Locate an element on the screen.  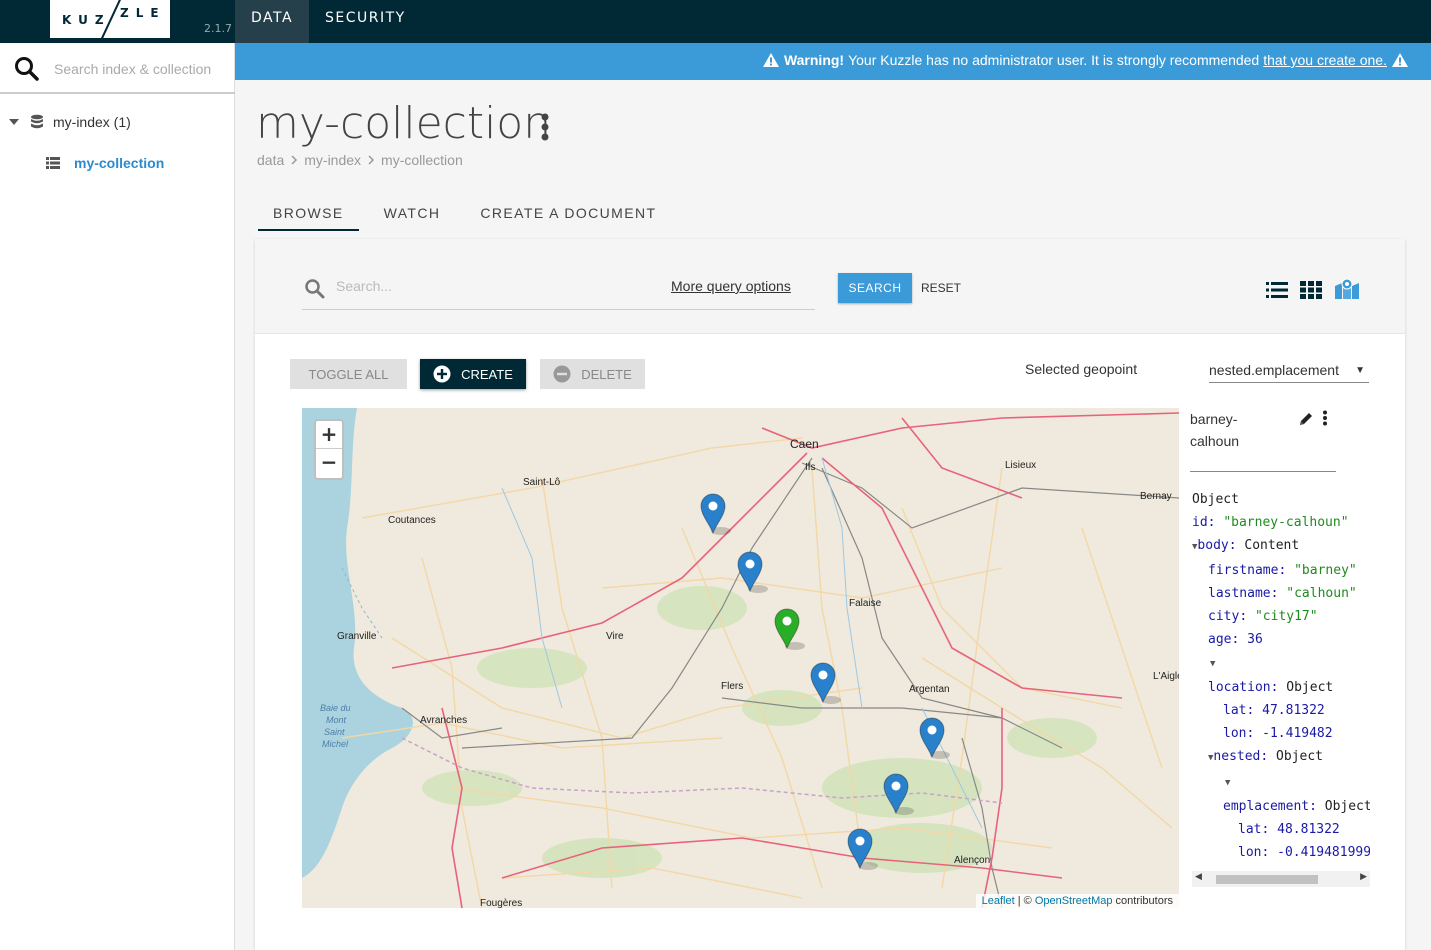
grid-view-icon is located at coordinates (1311, 290).